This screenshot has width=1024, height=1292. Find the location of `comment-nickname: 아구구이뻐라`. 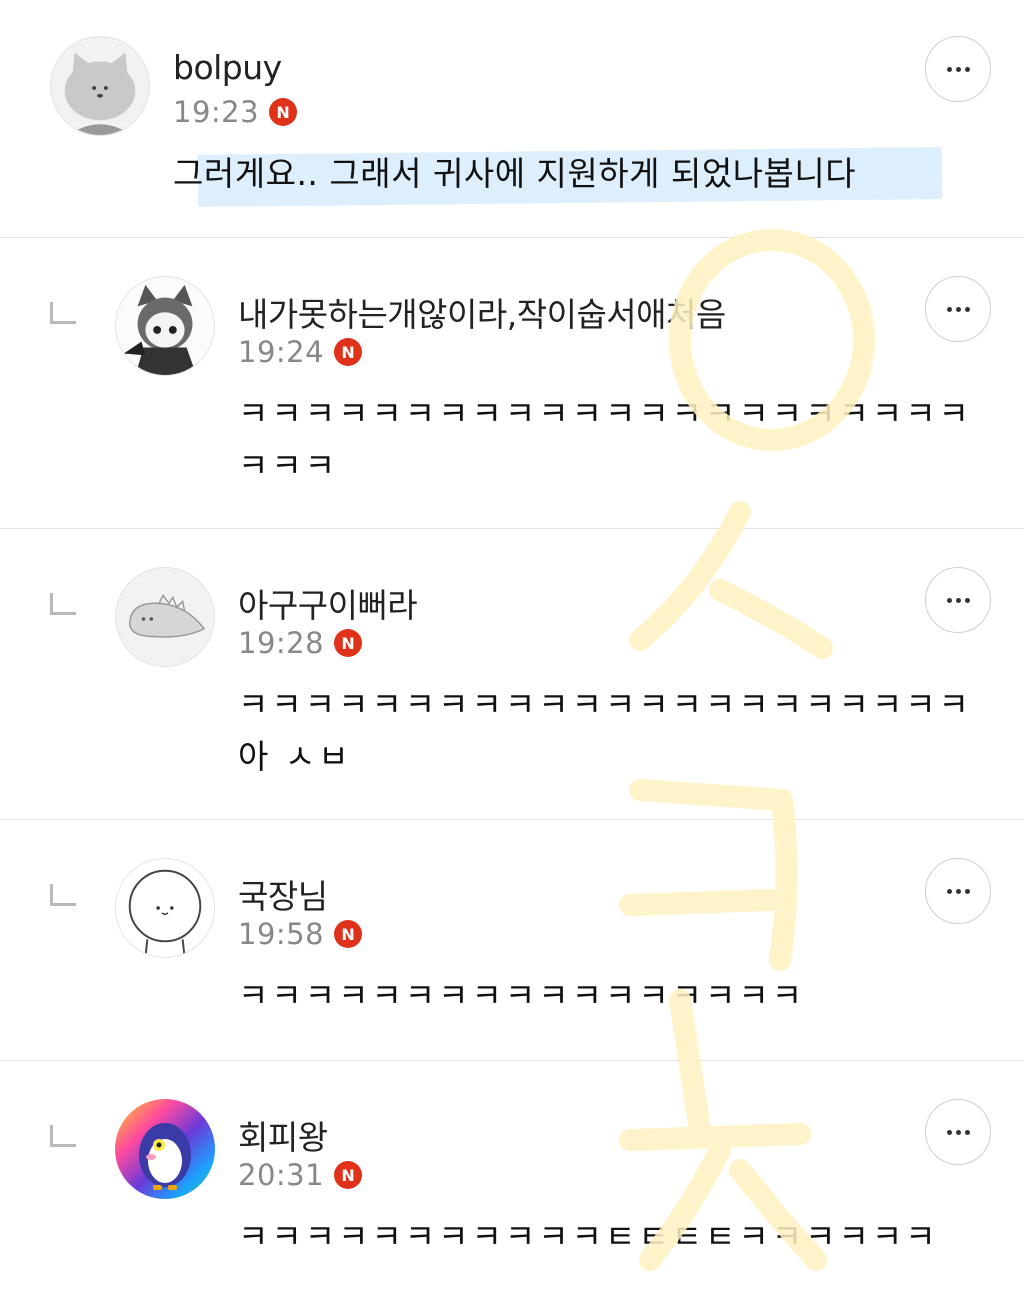

comment-nickname: 아구구이뻐라 is located at coordinates (328, 603).